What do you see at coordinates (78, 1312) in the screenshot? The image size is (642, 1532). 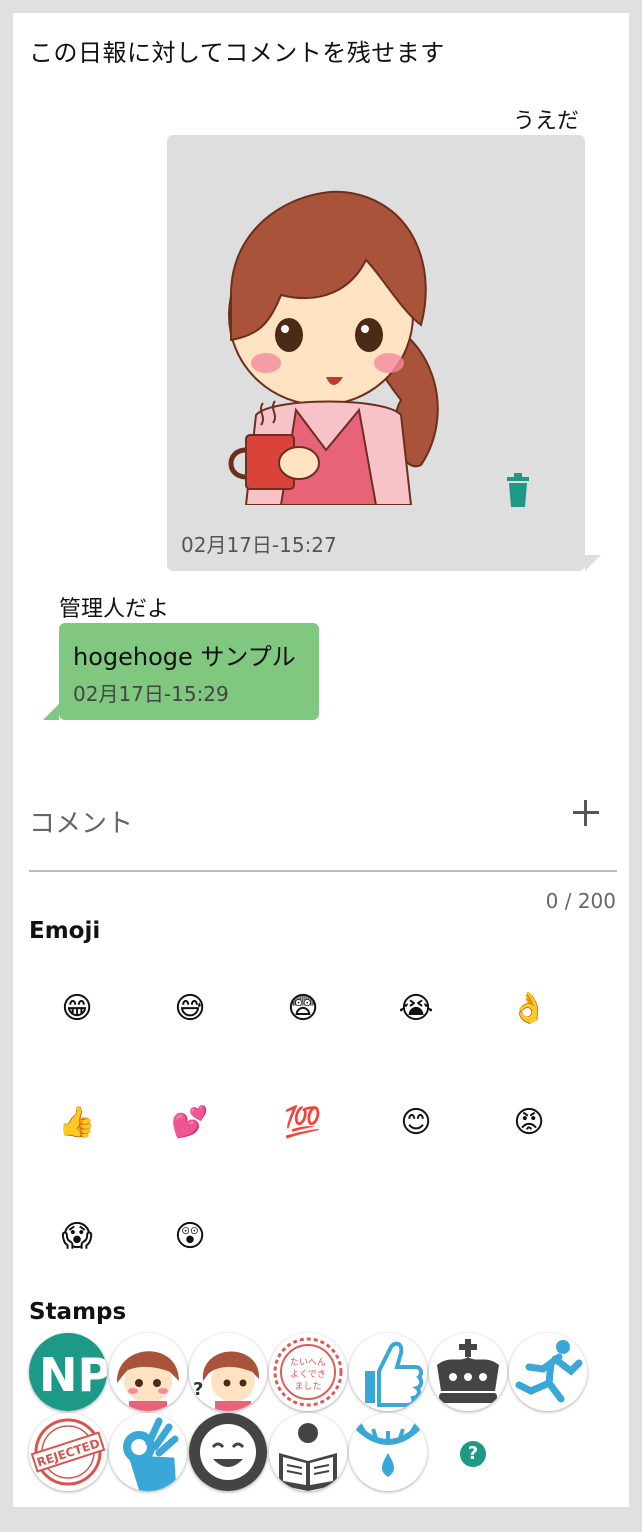 I see `stamps-section-title: Stamps` at bounding box center [78, 1312].